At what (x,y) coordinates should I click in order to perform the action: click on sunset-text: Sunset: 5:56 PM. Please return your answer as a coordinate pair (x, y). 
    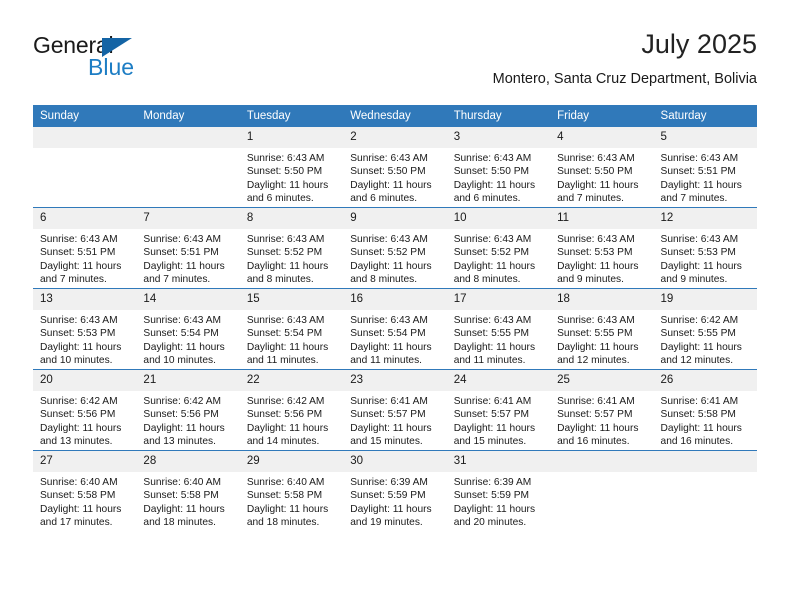
    Looking at the image, I should click on (181, 415).